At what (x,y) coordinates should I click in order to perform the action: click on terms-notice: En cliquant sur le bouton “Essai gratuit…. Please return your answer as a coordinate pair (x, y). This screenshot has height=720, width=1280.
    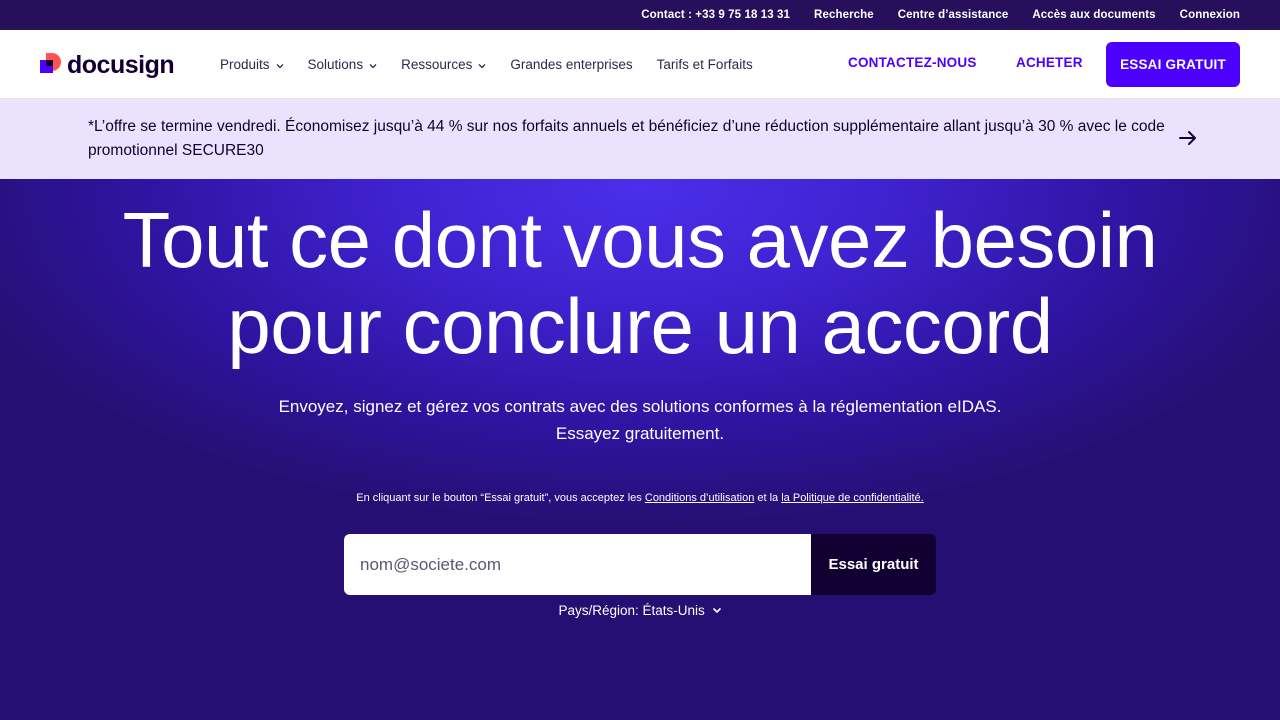
    Looking at the image, I should click on (640, 498).